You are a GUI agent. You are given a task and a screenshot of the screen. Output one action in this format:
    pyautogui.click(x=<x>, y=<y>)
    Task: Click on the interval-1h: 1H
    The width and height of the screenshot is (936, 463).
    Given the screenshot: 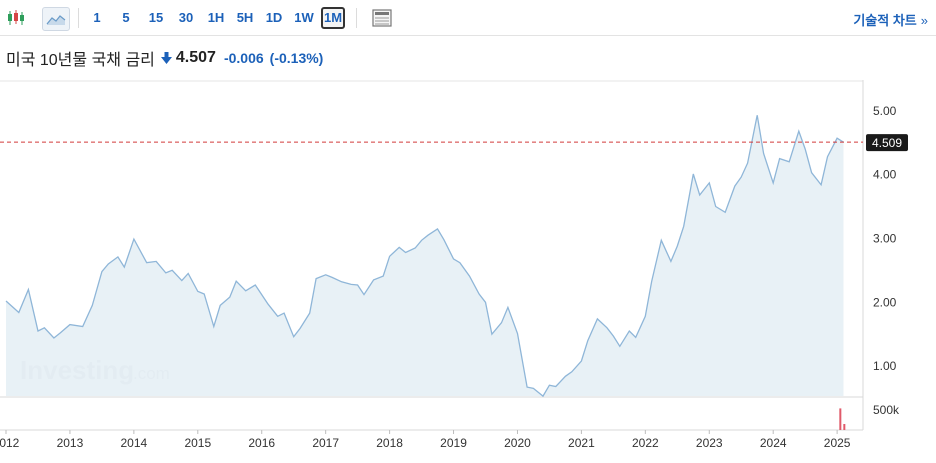 What is the action you would take?
    pyautogui.click(x=216, y=18)
    